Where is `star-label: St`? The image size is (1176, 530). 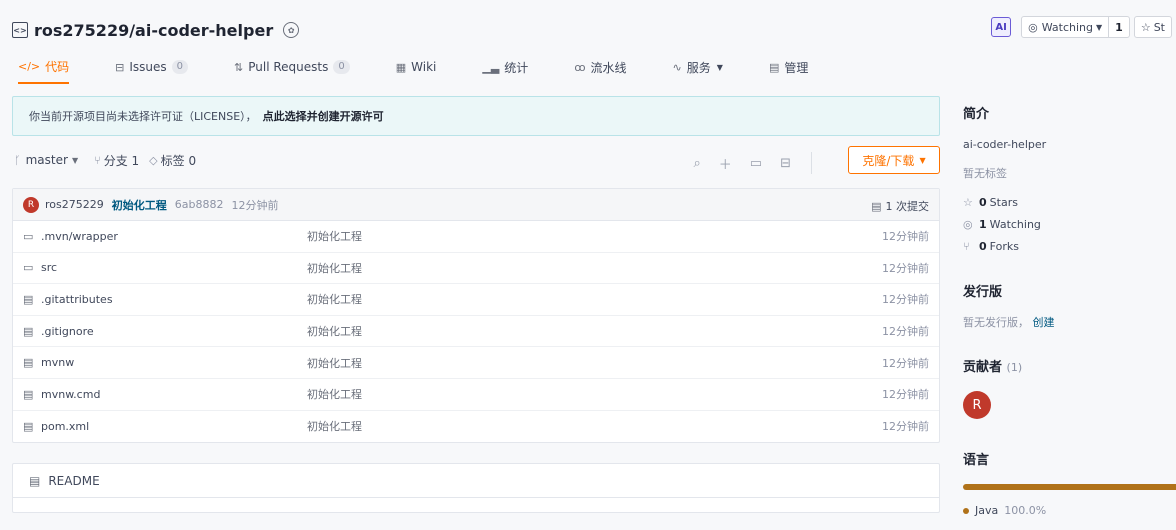
star-label: St is located at coordinates (1159, 27).